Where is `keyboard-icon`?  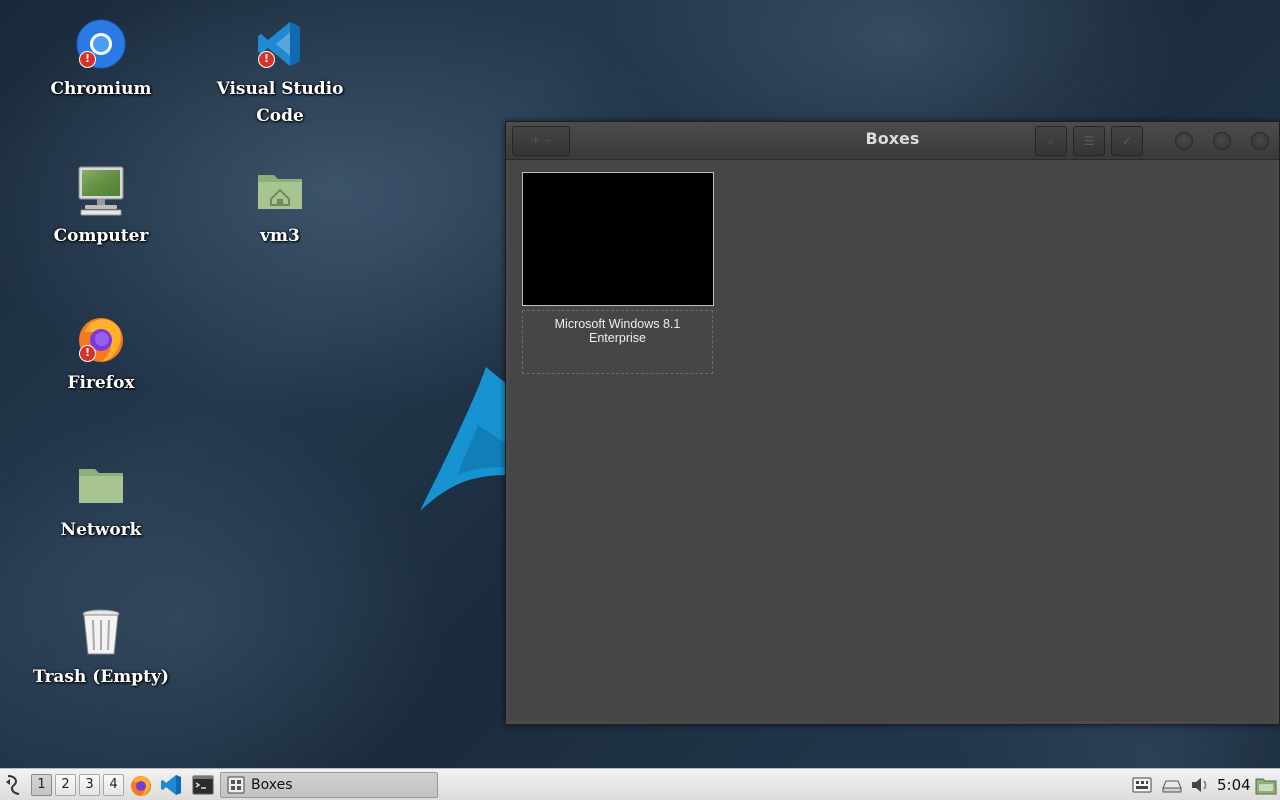
keyboard-icon is located at coordinates (1142, 785).